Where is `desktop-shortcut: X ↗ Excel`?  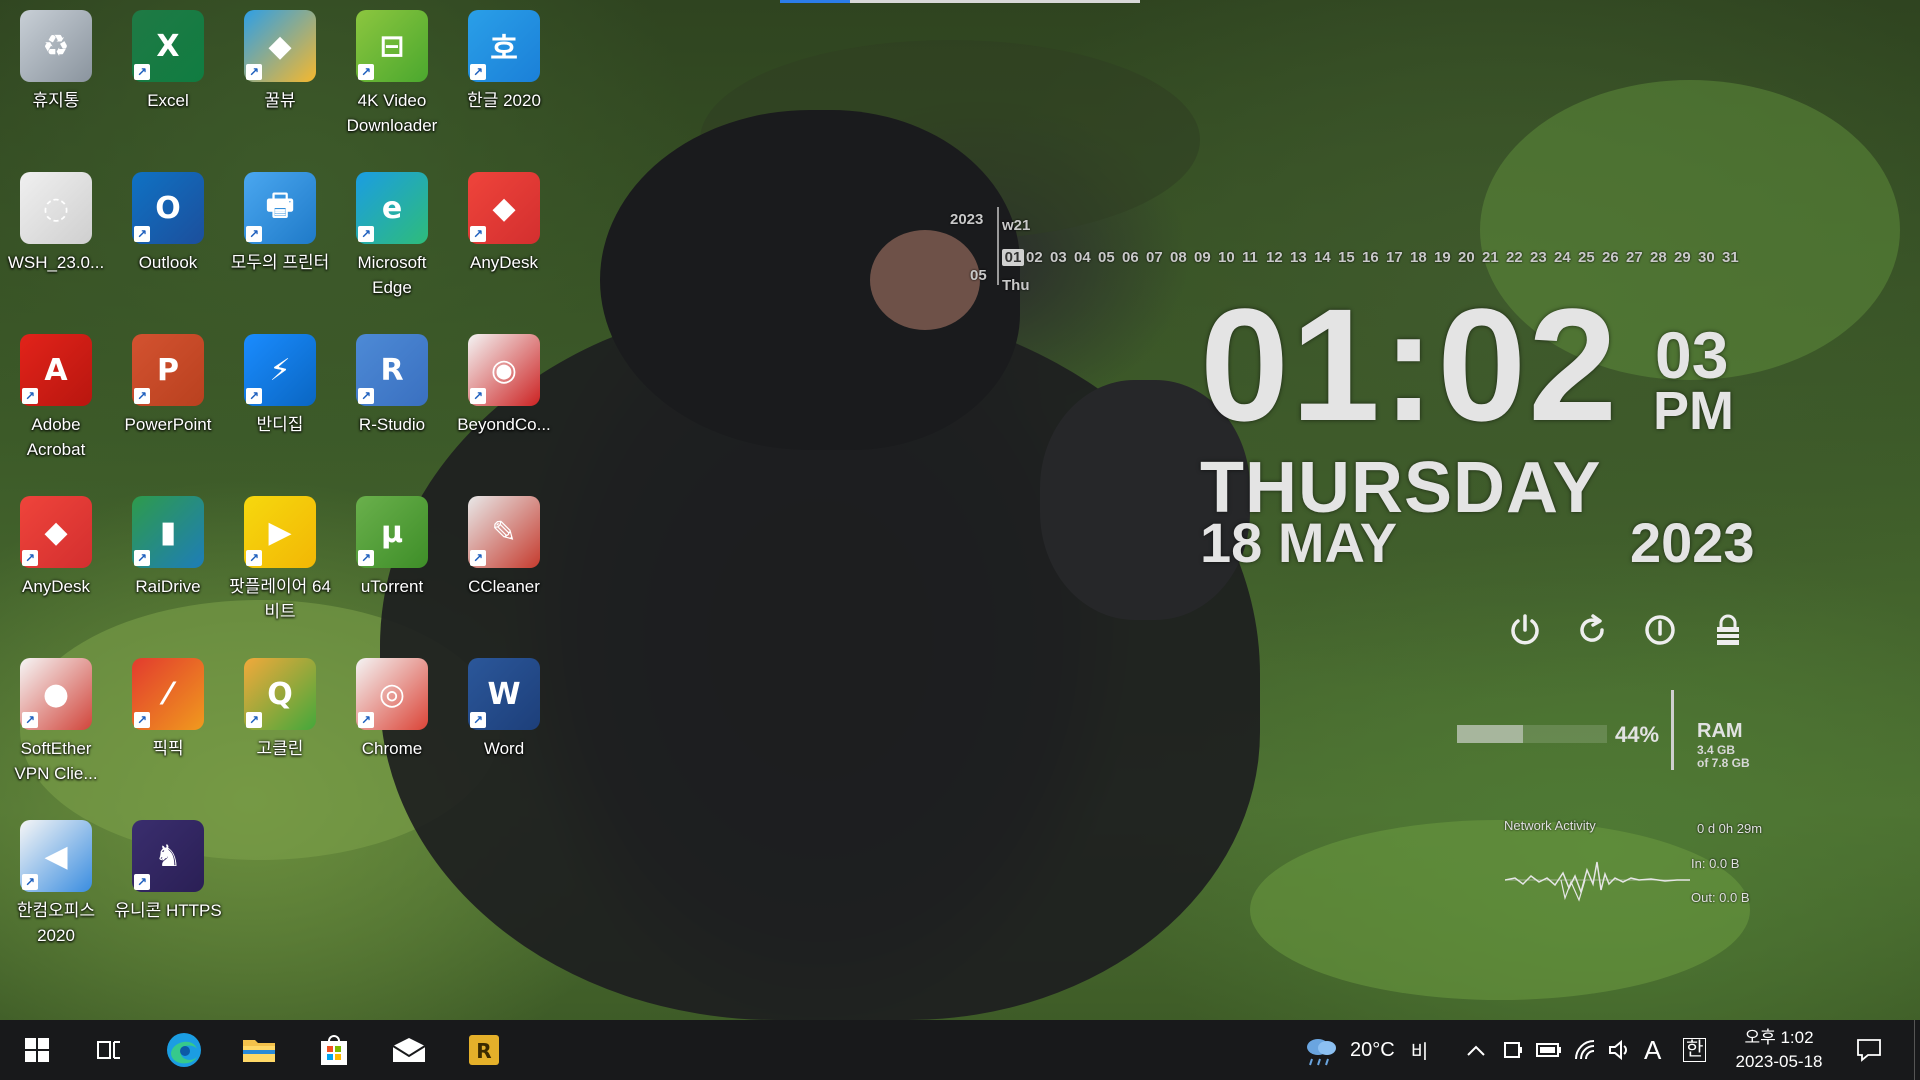 desktop-shortcut: X ↗ Excel is located at coordinates (168, 72).